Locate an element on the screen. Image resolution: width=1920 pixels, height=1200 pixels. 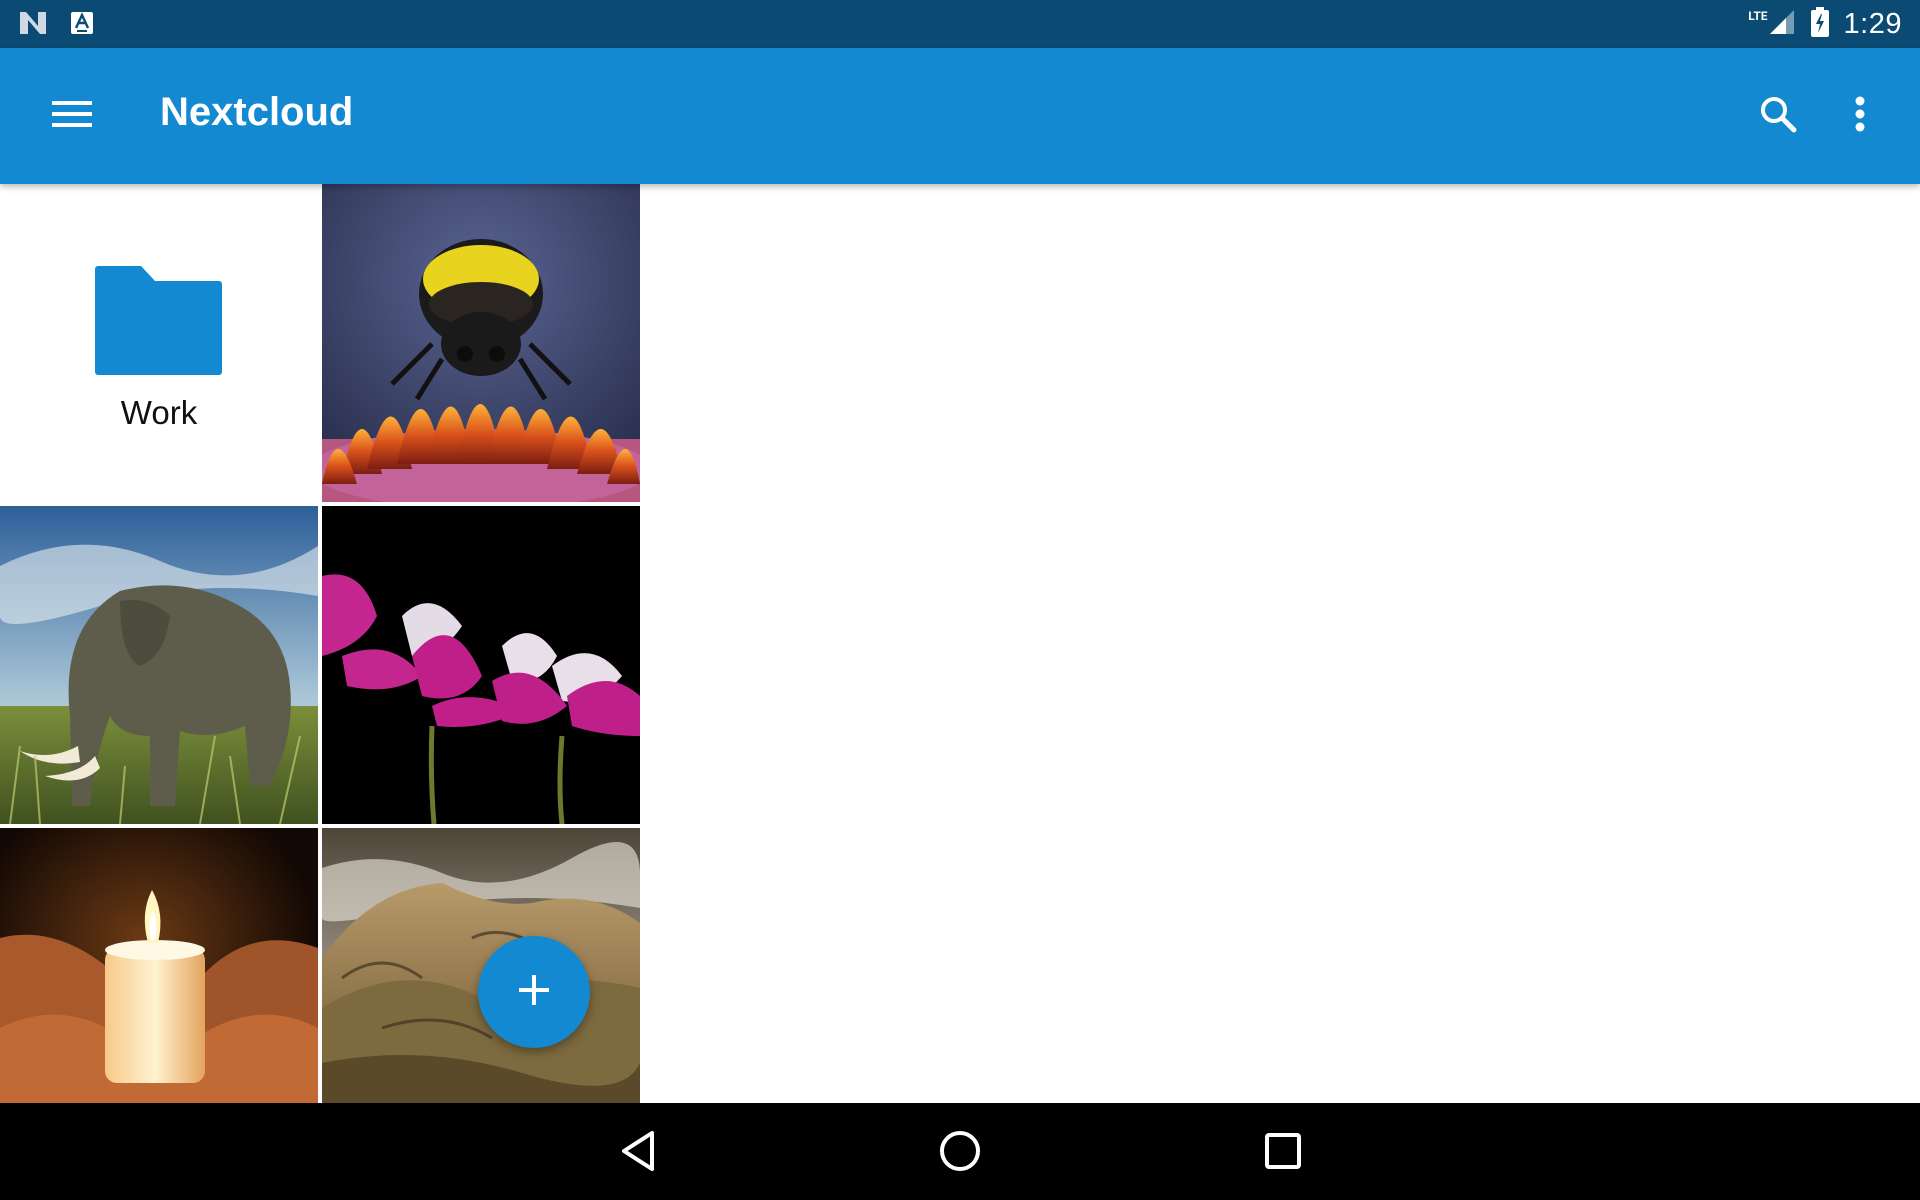
home-button is located at coordinates (960, 1153).